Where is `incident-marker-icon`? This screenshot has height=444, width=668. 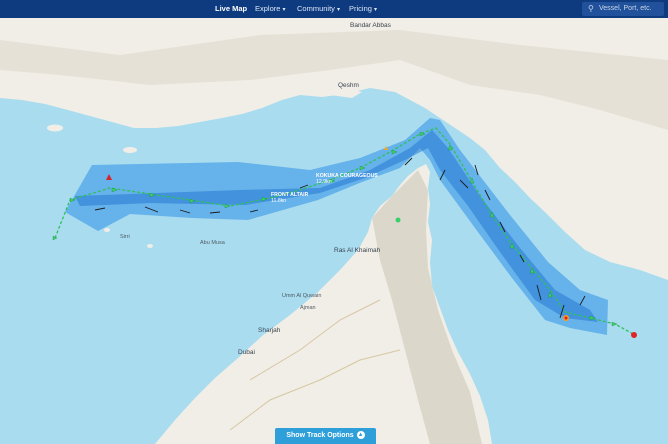
incident-marker-icon is located at coordinates (634, 335).